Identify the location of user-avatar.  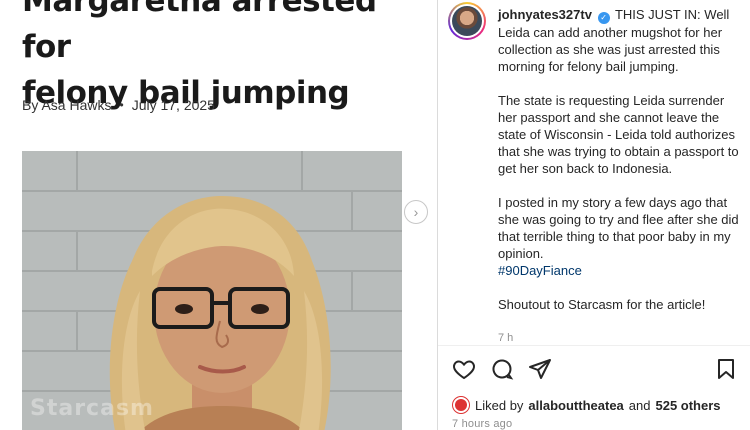
(467, 21).